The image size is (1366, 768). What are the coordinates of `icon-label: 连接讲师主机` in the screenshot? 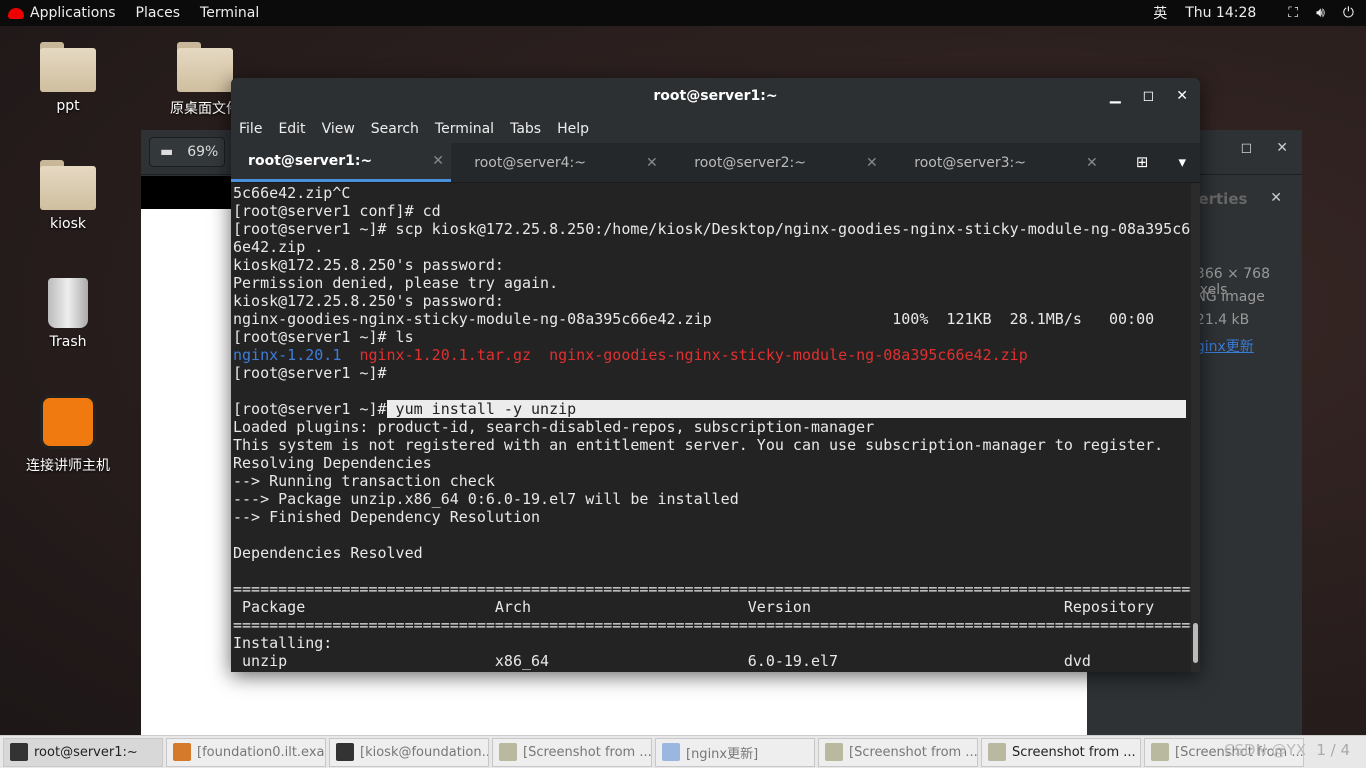 It's located at (68, 466).